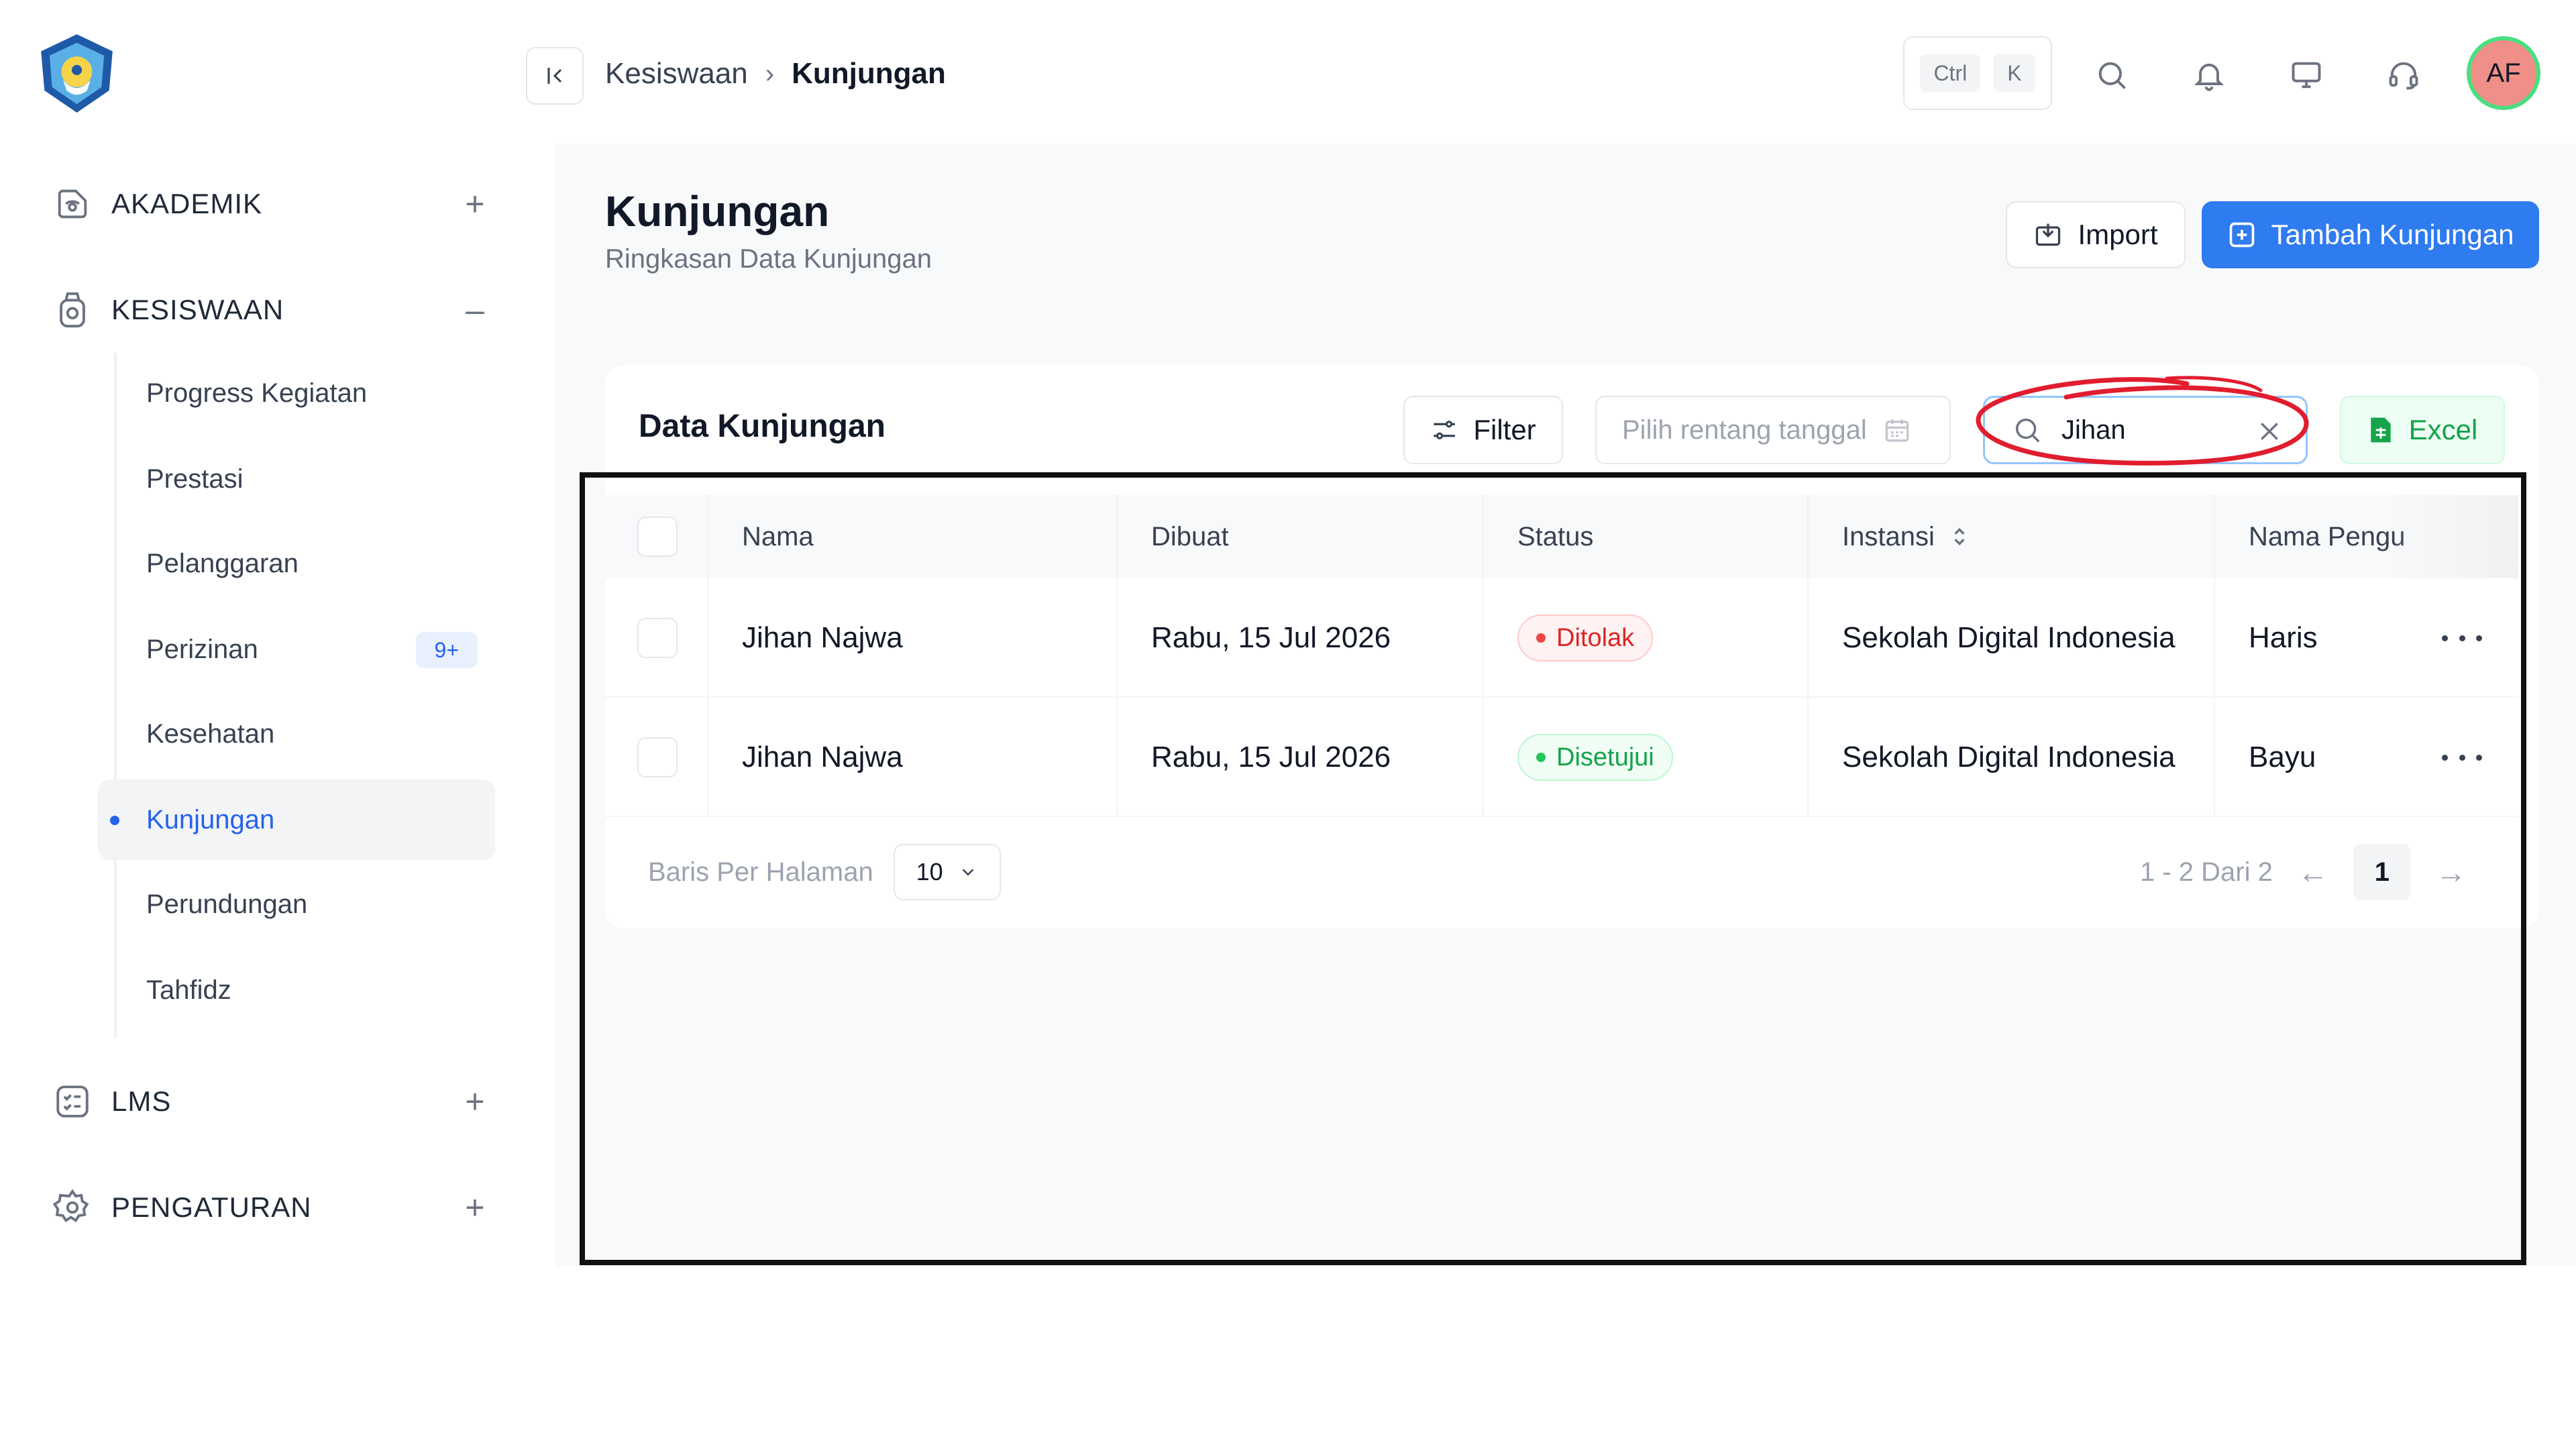  I want to click on sidebar-item-pelanggaran: Pelanggaran, so click(296, 563).